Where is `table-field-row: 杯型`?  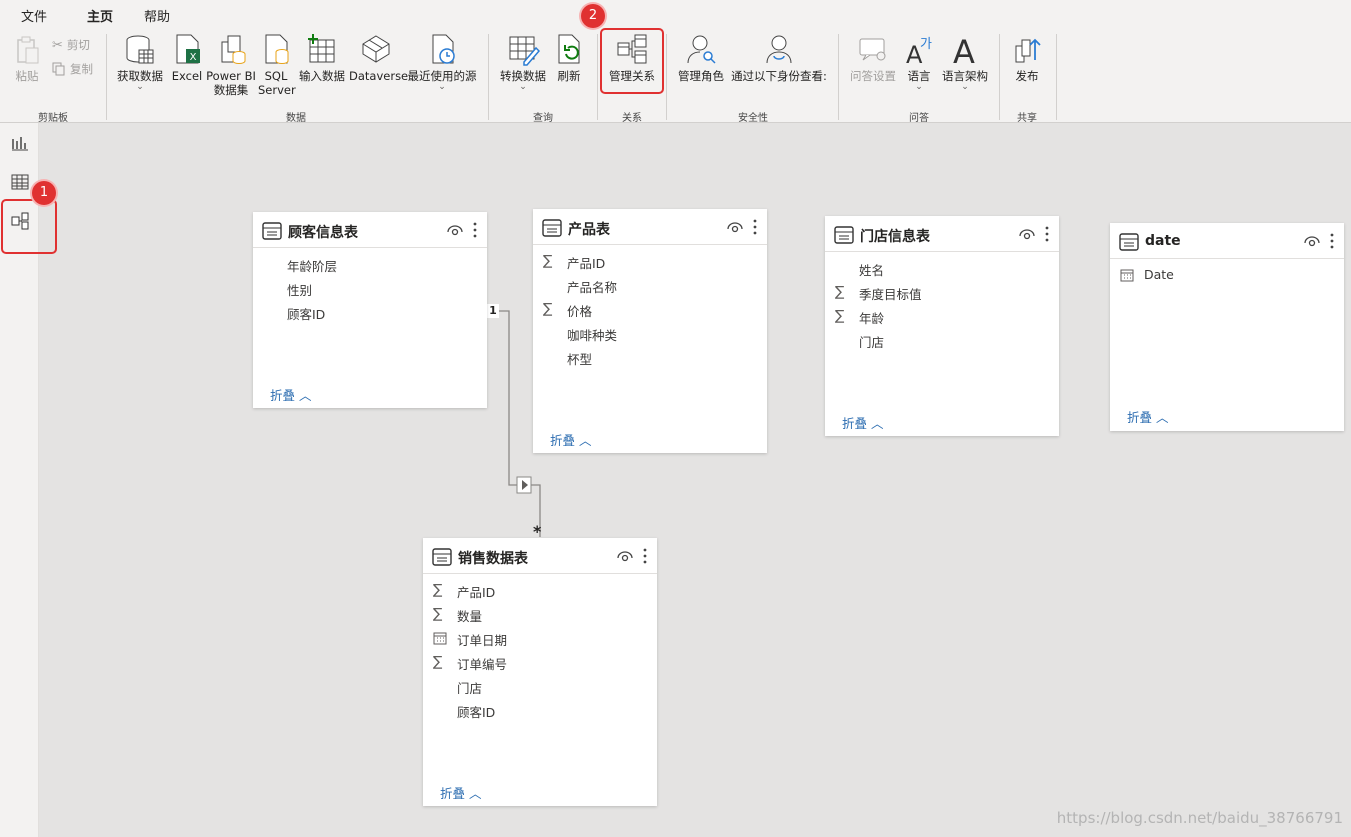 table-field-row: 杯型 is located at coordinates (650, 358).